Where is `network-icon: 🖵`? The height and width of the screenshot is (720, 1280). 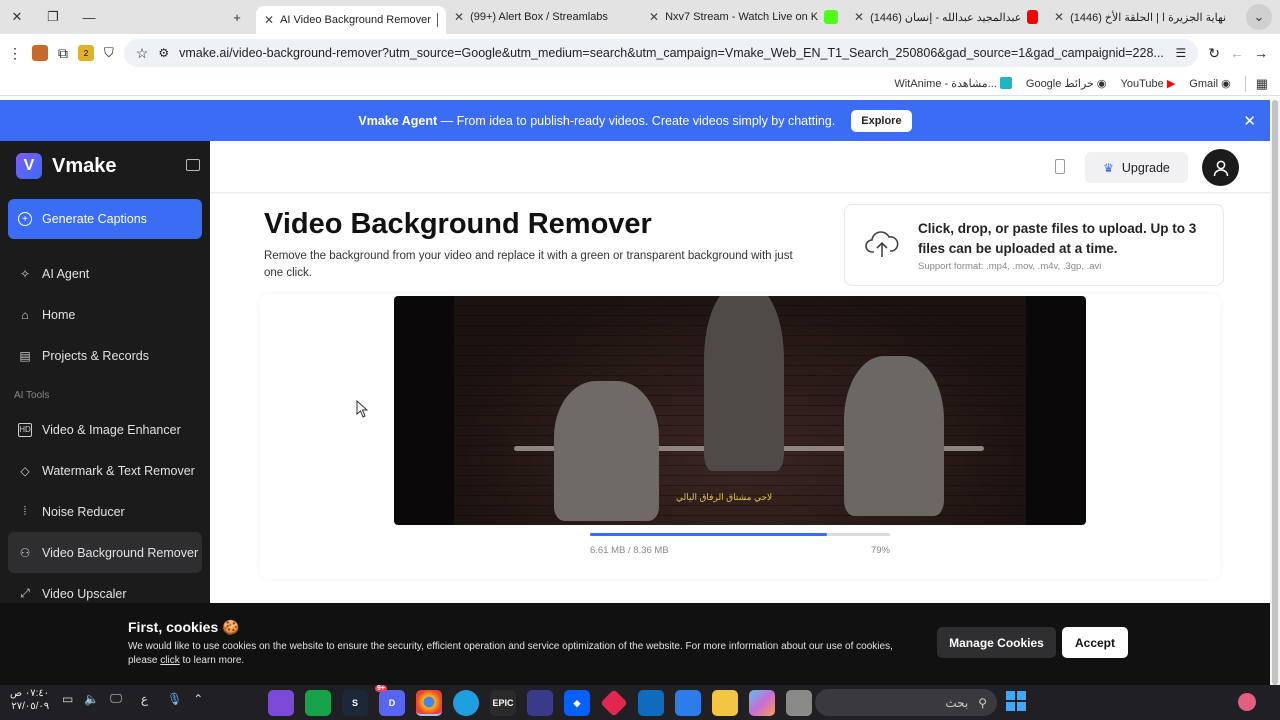
network-icon: 🖵 is located at coordinates (116, 698).